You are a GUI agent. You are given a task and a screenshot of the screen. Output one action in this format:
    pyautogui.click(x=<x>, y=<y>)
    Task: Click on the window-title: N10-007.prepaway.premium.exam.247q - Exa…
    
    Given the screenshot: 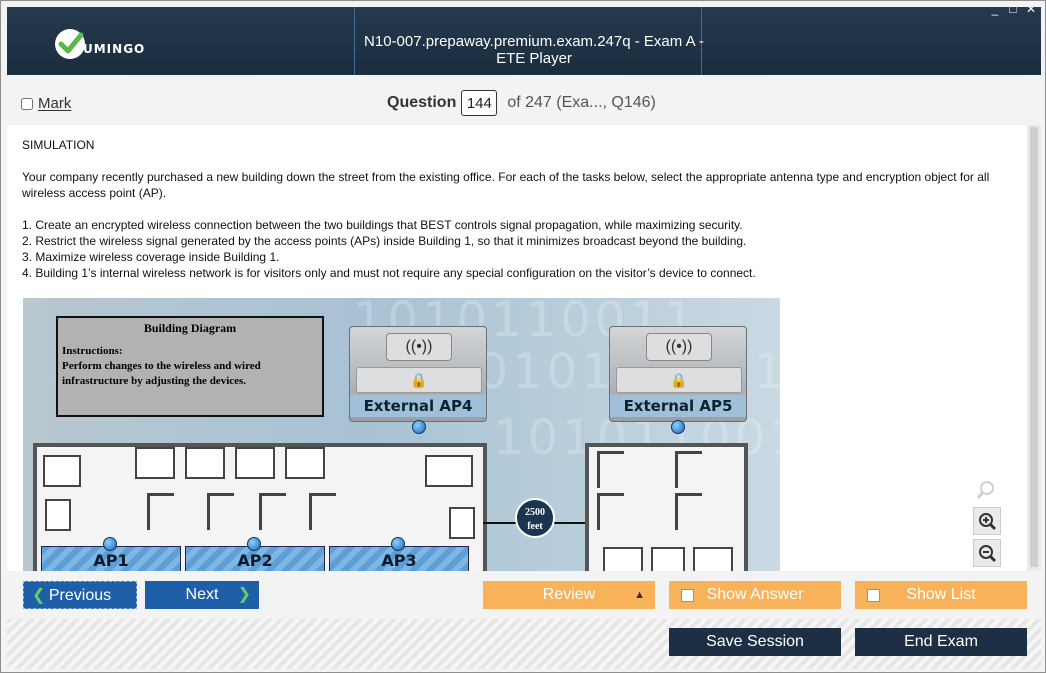 What is the action you would take?
    pyautogui.click(x=534, y=50)
    